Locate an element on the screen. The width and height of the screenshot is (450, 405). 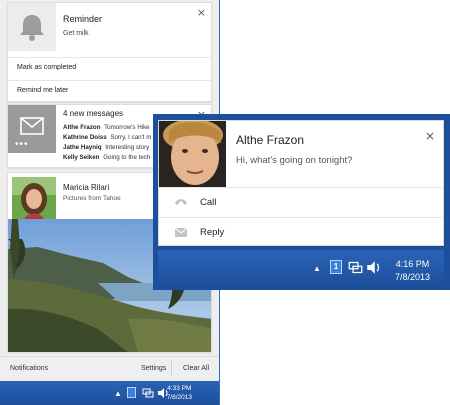
taskbar-clock: 4:33 PM 7/8/2013 is located at coordinates (179, 393).